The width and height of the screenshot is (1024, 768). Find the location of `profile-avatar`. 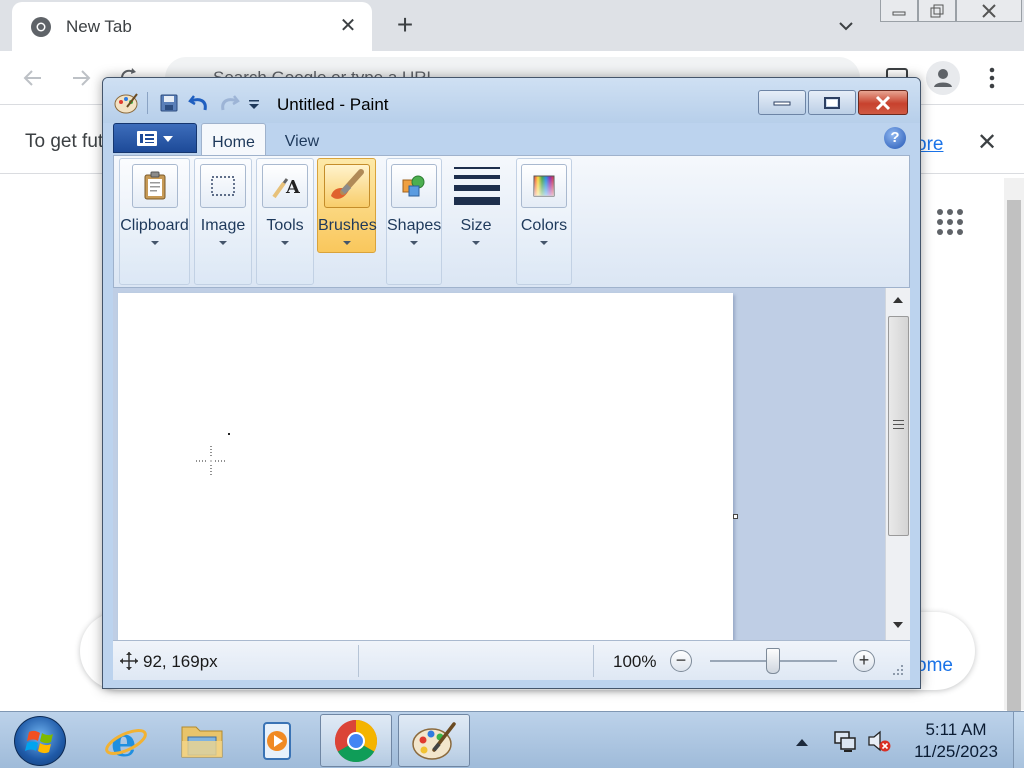

profile-avatar is located at coordinates (943, 78).